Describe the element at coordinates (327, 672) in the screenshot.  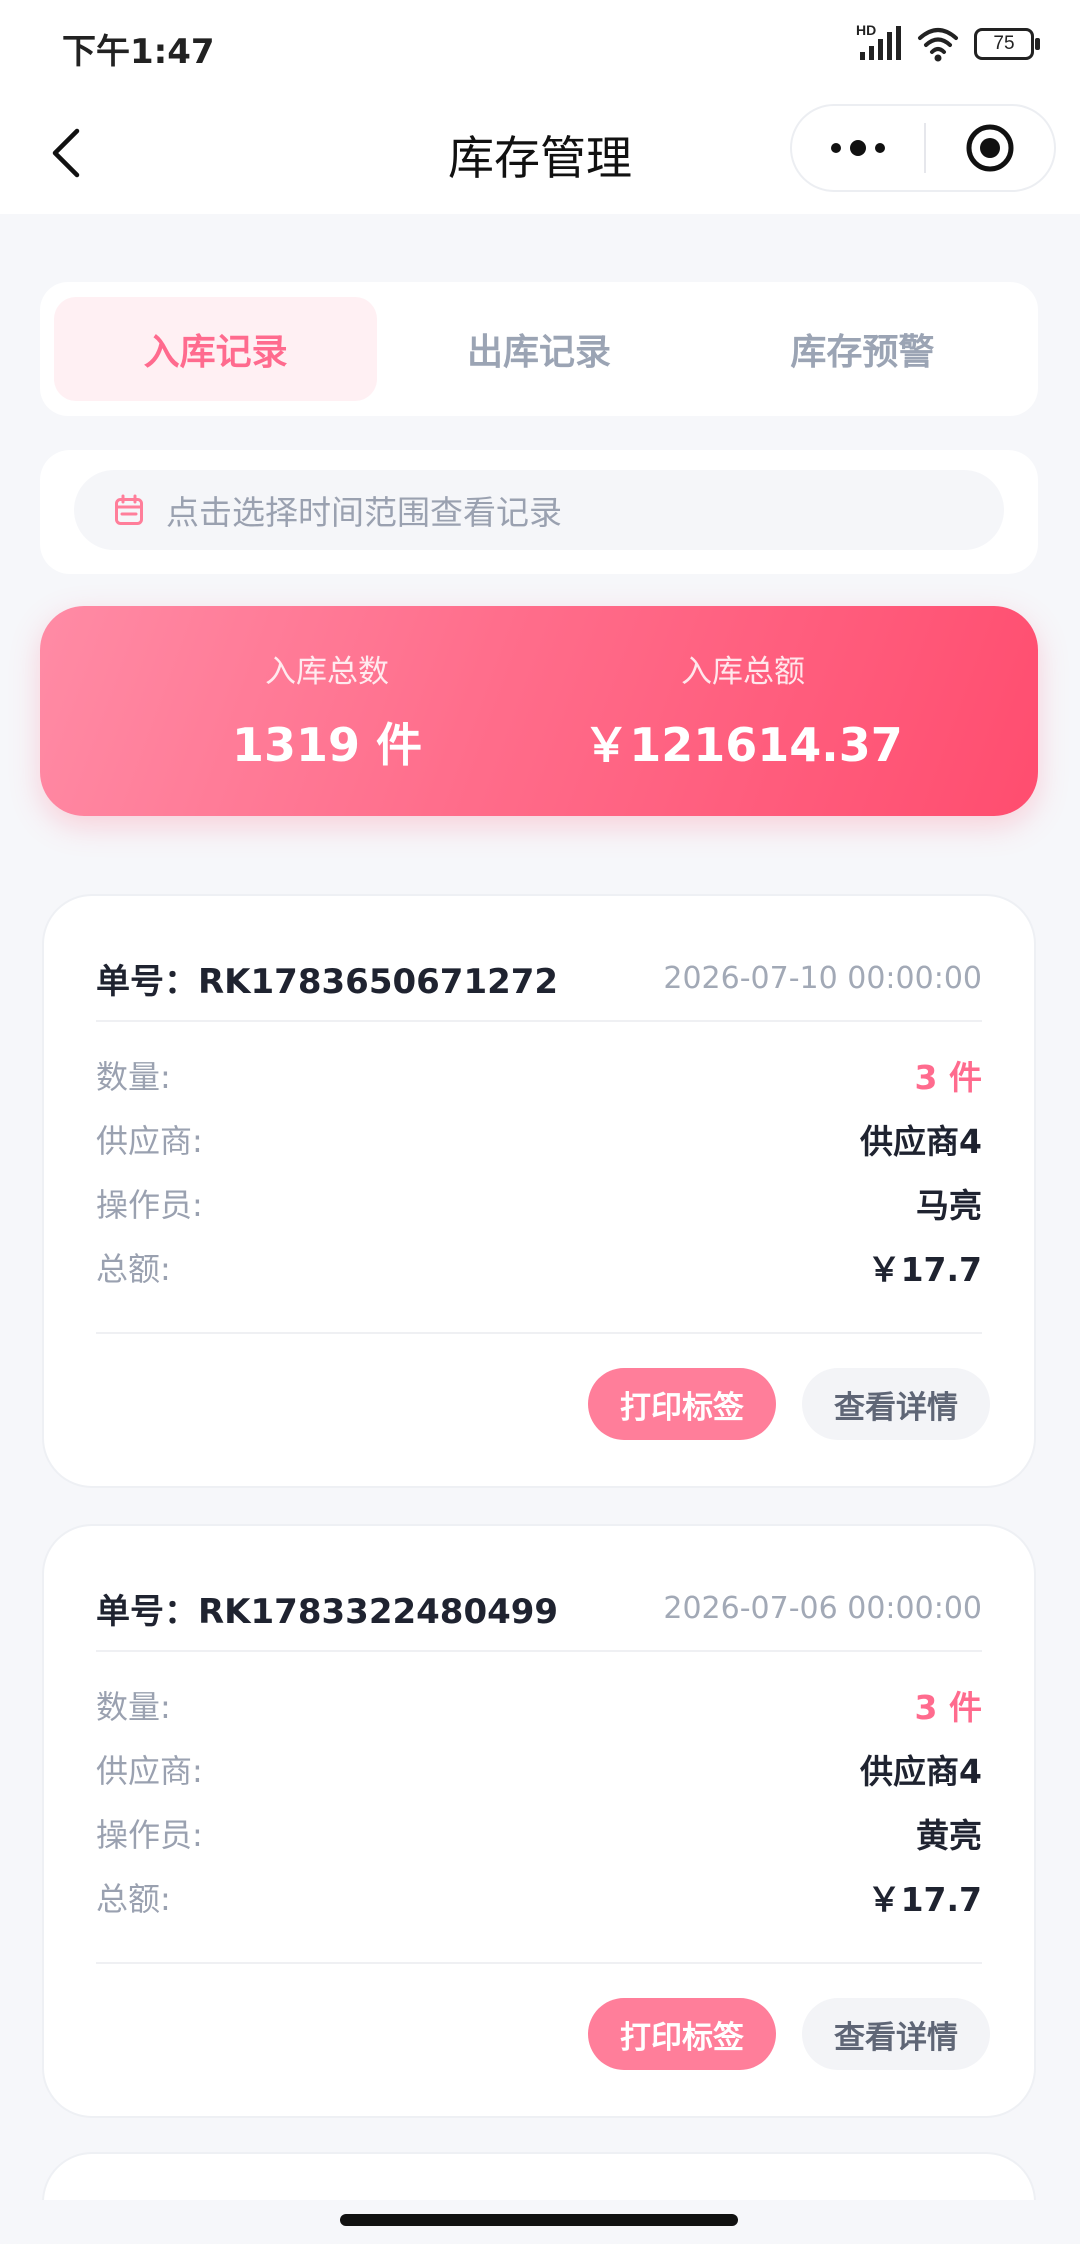
I see `total-count-label: 入库总数` at that location.